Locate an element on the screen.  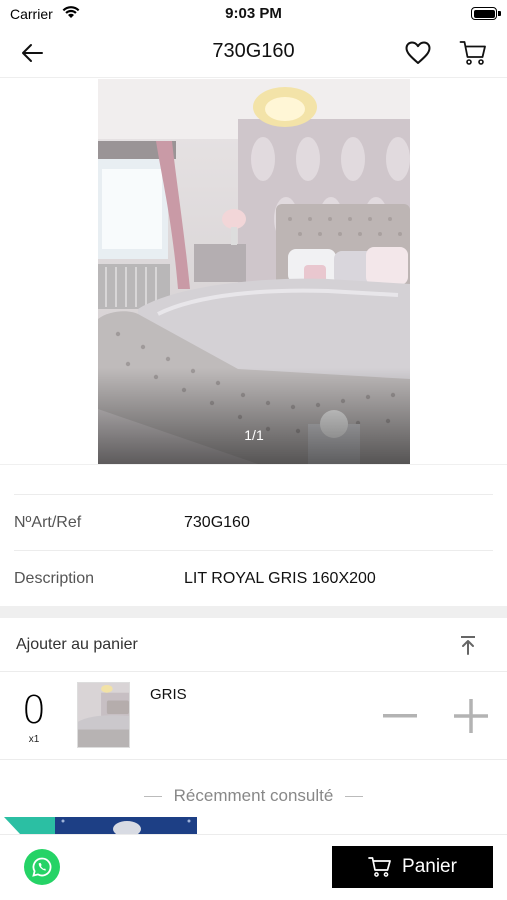
nav-bar: 730G160 is located at coordinates (253, 53).